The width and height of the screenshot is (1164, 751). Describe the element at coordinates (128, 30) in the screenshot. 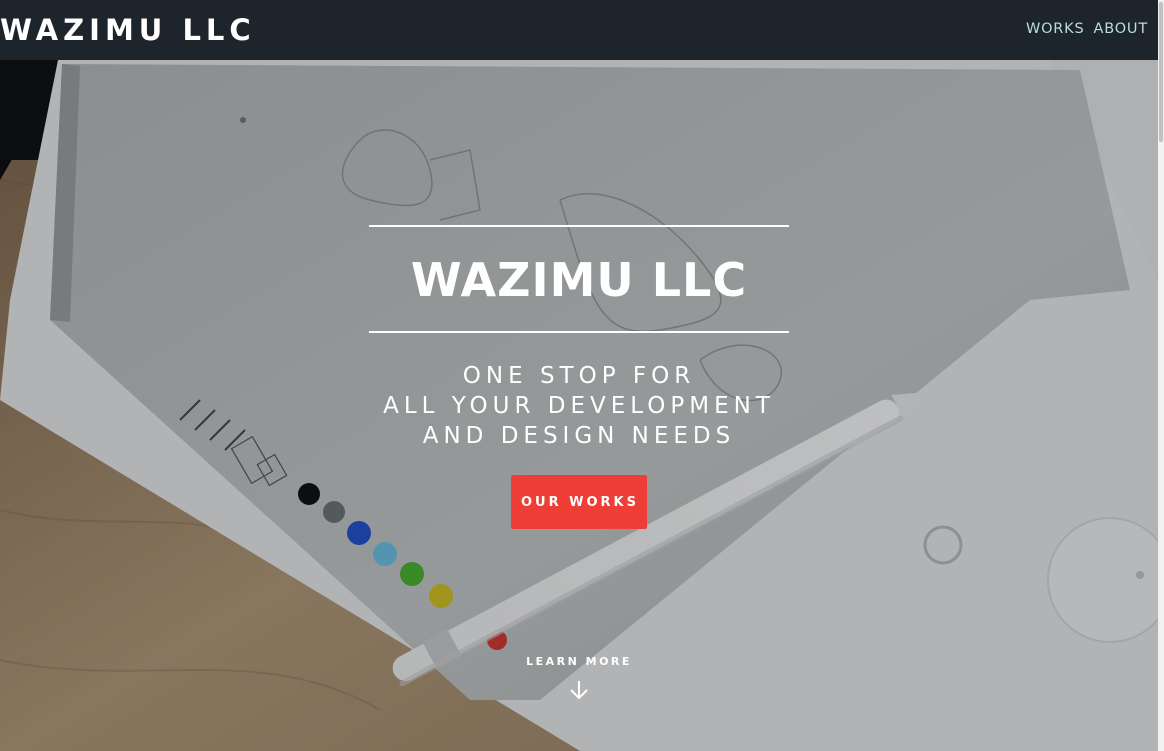

I see `brand-logo-link: WAZIMU LLC` at that location.